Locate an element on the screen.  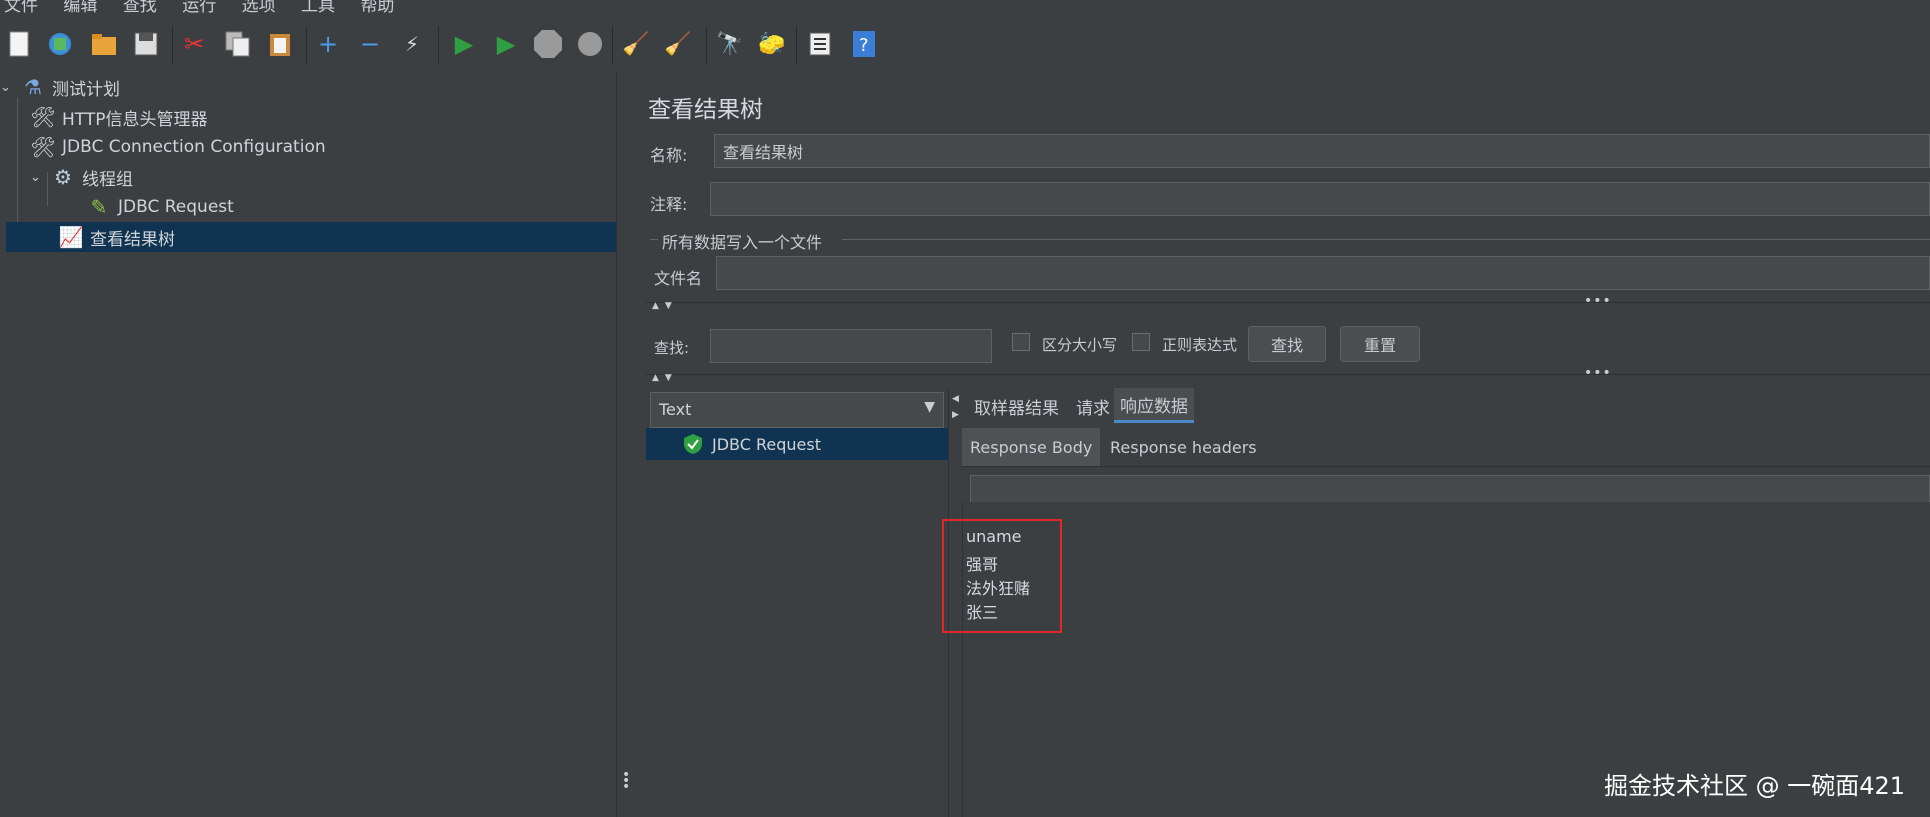
menu-file: 文件 is located at coordinates (21, 8).